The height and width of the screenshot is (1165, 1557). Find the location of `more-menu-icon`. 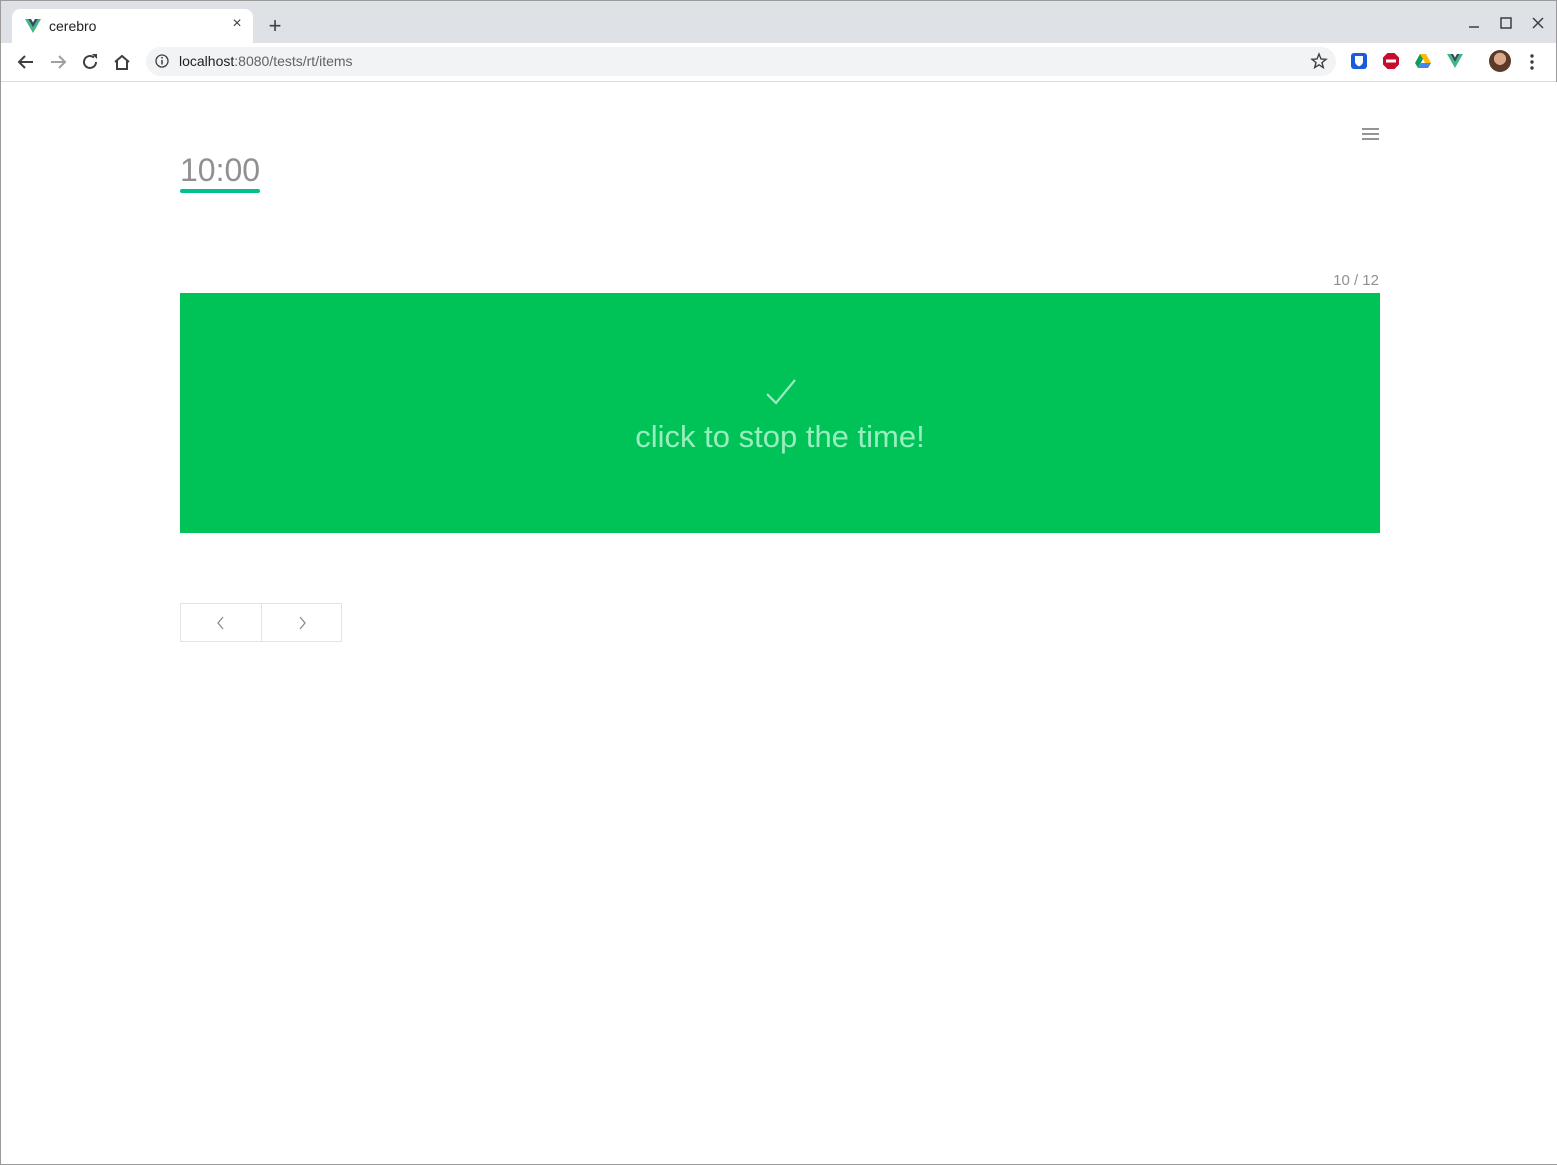

more-menu-icon is located at coordinates (1532, 62).